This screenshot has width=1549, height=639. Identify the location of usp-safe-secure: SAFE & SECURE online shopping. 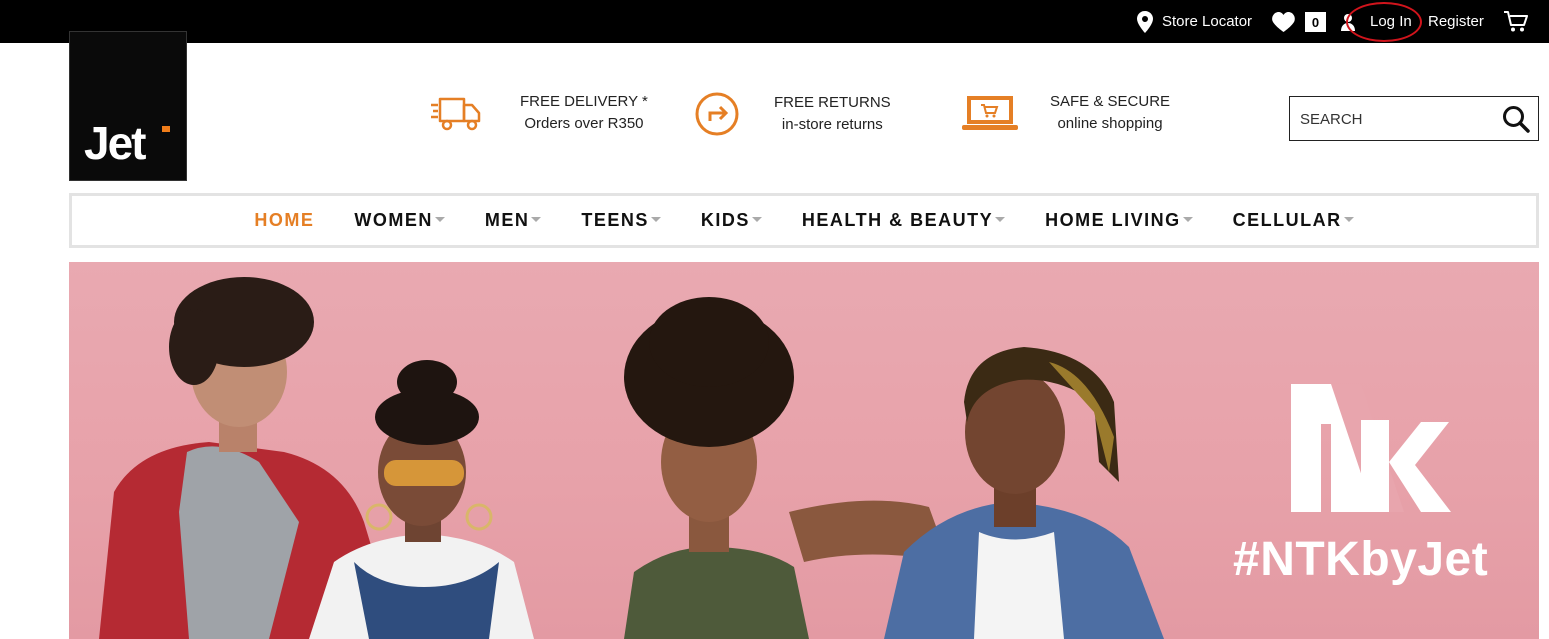
(1065, 113).